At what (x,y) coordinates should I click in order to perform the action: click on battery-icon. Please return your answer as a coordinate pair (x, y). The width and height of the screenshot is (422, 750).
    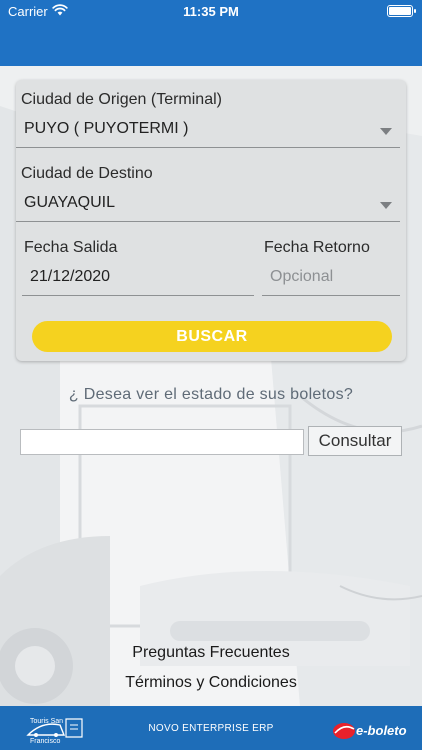
    Looking at the image, I should click on (401, 11).